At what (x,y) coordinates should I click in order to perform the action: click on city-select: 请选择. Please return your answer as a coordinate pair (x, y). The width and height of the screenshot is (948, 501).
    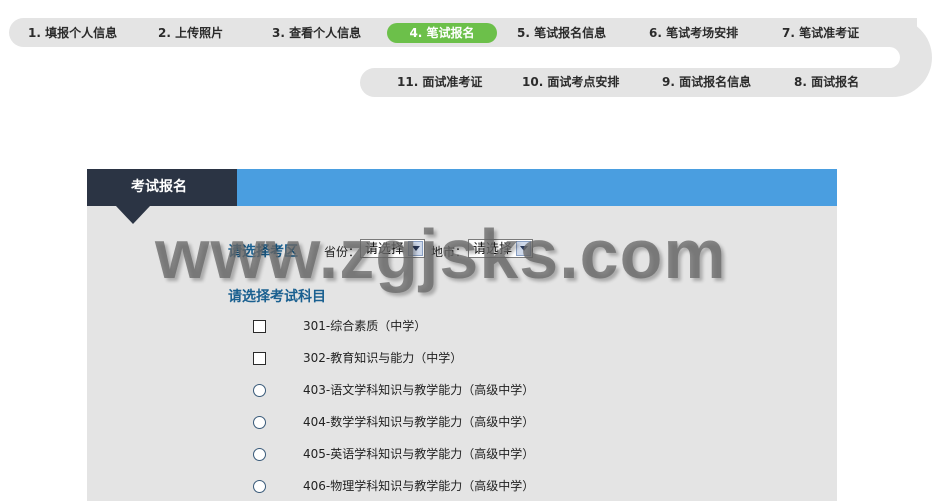
    Looking at the image, I should click on (500, 248).